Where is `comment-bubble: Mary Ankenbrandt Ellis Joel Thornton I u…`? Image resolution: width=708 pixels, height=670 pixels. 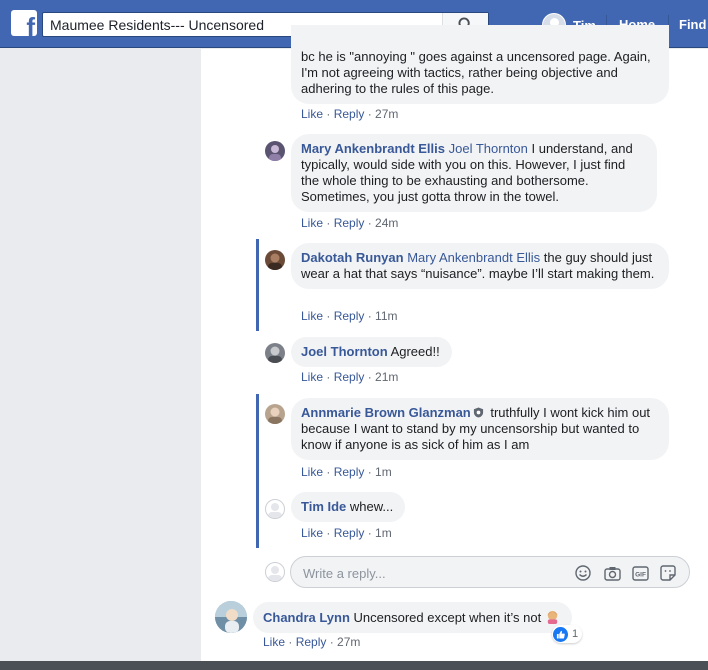
comment-bubble: Mary Ankenbrandt Ellis Joel Thornton I u… is located at coordinates (474, 173).